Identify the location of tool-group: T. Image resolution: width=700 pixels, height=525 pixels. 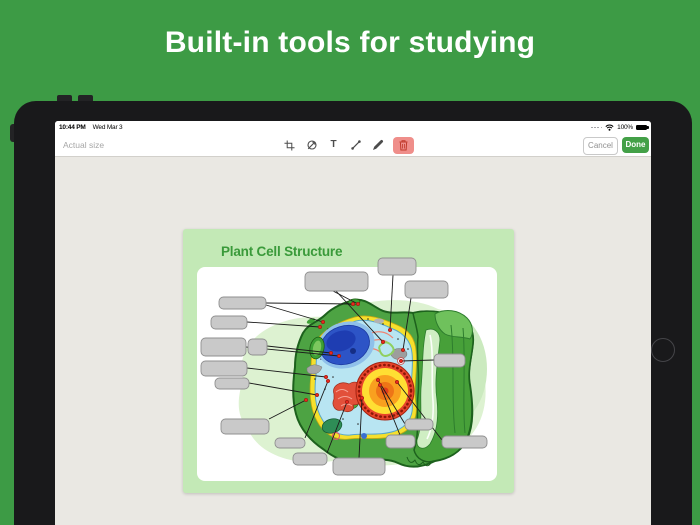
(348, 145).